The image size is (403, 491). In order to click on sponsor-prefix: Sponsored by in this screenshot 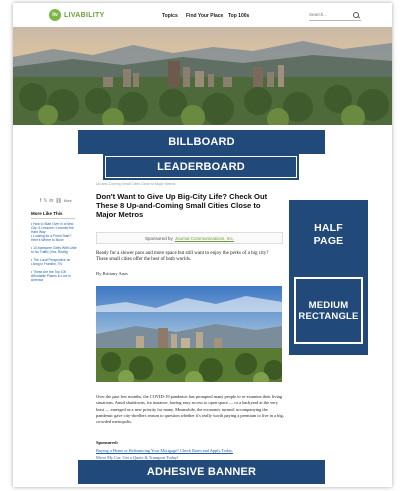, I will do `click(158, 238)`.